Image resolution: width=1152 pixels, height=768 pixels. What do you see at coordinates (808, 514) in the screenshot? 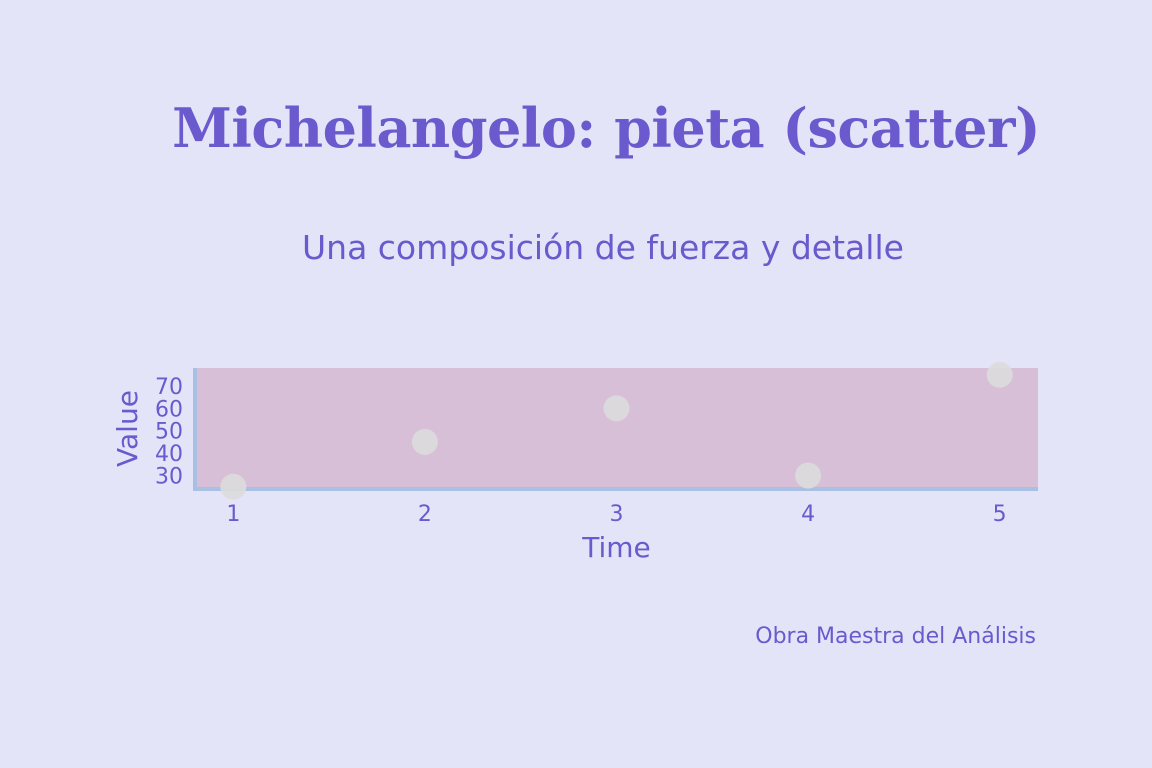
I see `x-tick-label: 4` at bounding box center [808, 514].